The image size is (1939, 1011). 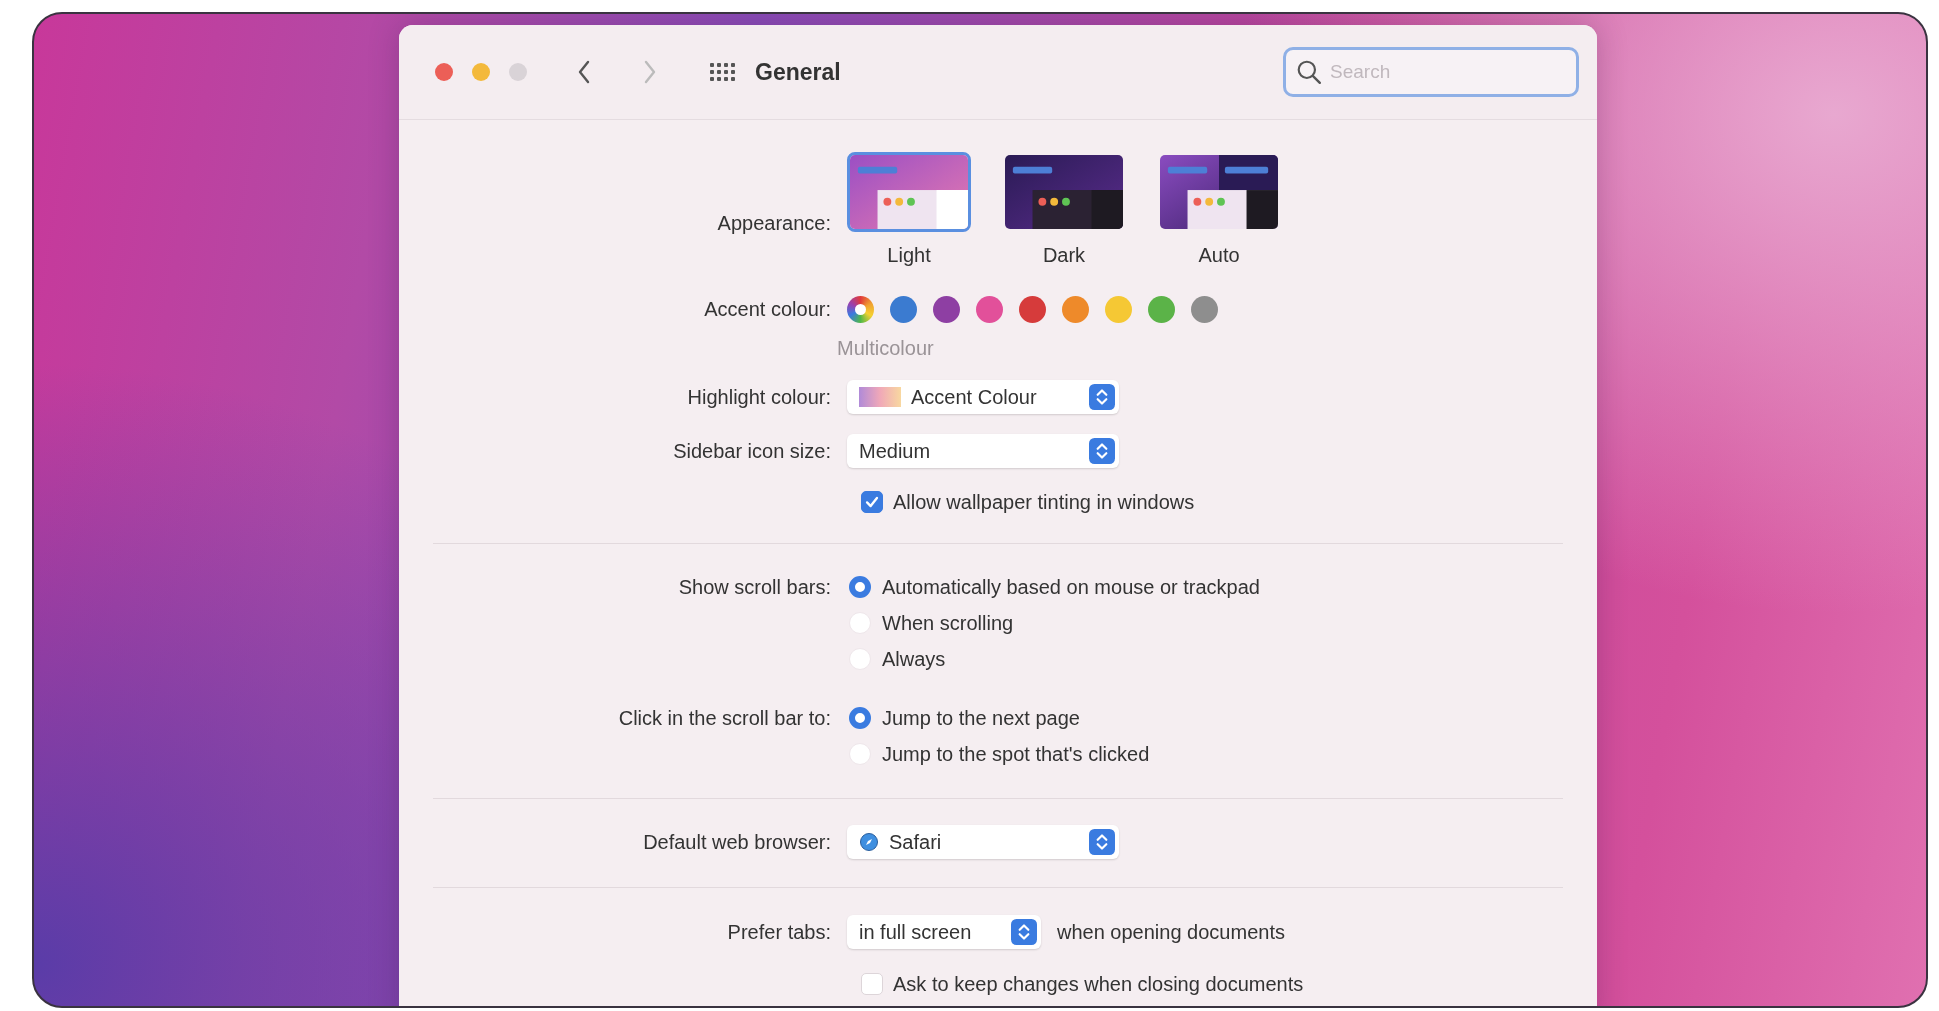 I want to click on search-icon, so click(x=1309, y=72).